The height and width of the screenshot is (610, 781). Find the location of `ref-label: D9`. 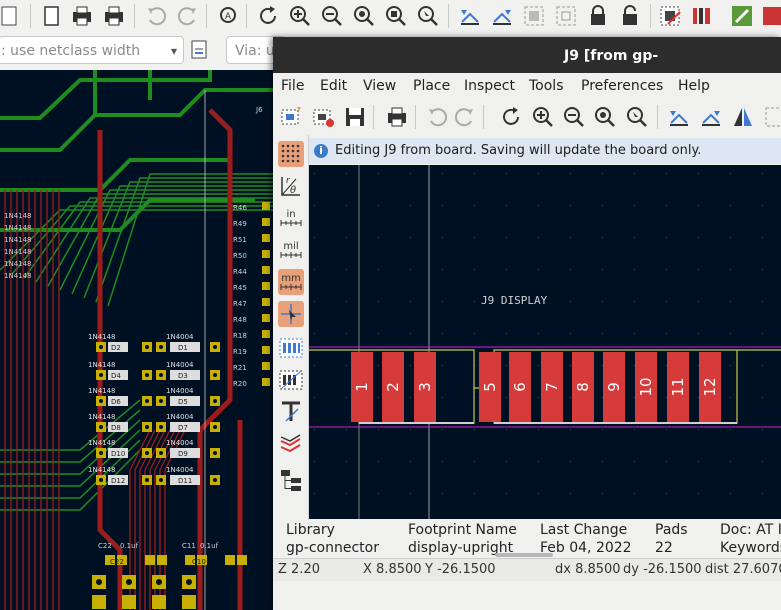

ref-label: D9 is located at coordinates (183, 454).